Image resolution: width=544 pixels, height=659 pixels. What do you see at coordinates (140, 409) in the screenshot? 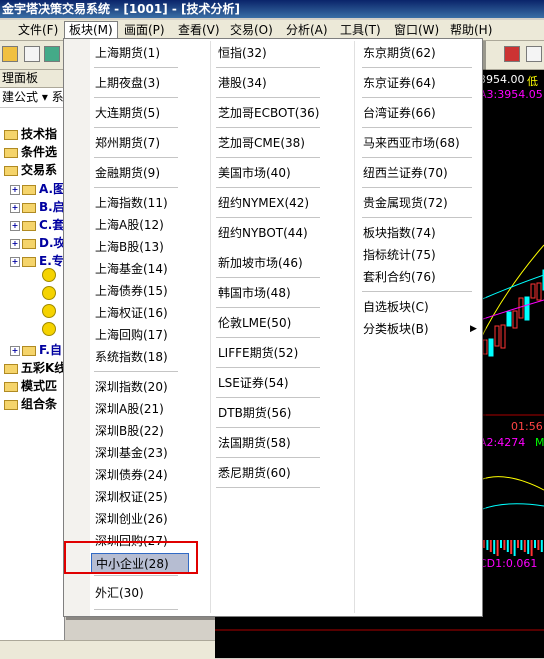
I see `menu-item: 深圳A股(21)` at bounding box center [140, 409].